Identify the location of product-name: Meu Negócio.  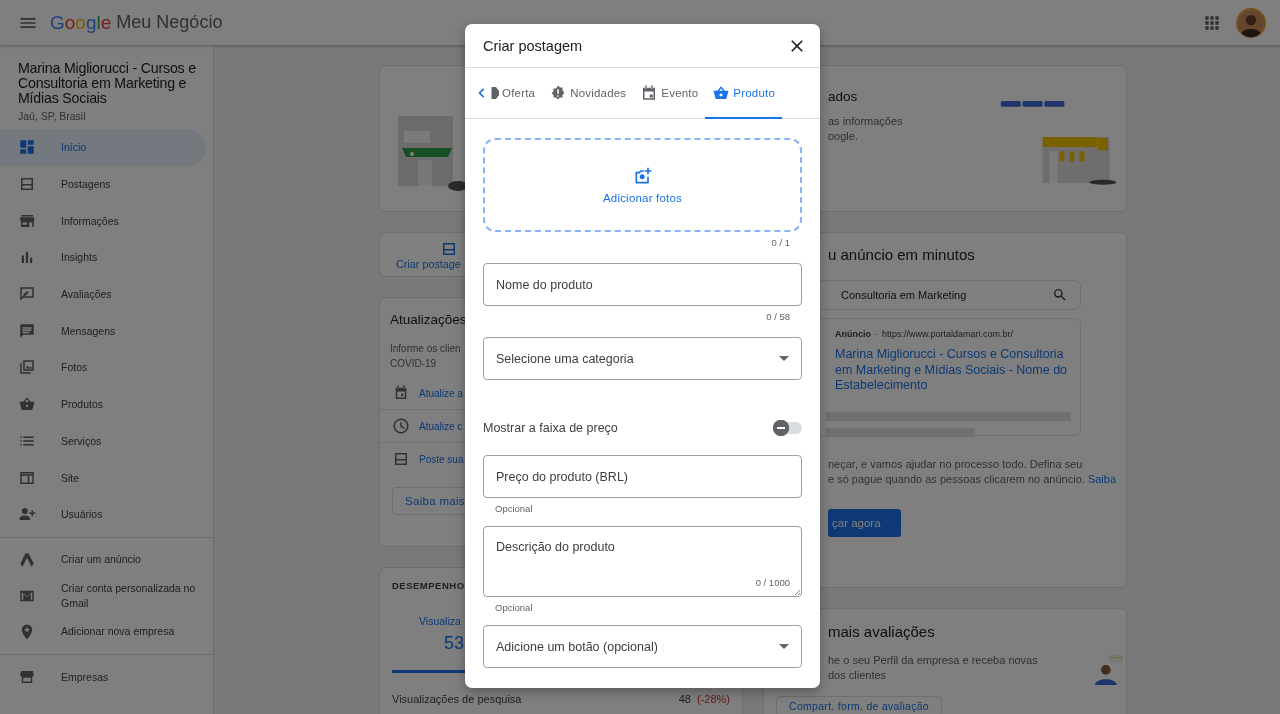
(169, 22).